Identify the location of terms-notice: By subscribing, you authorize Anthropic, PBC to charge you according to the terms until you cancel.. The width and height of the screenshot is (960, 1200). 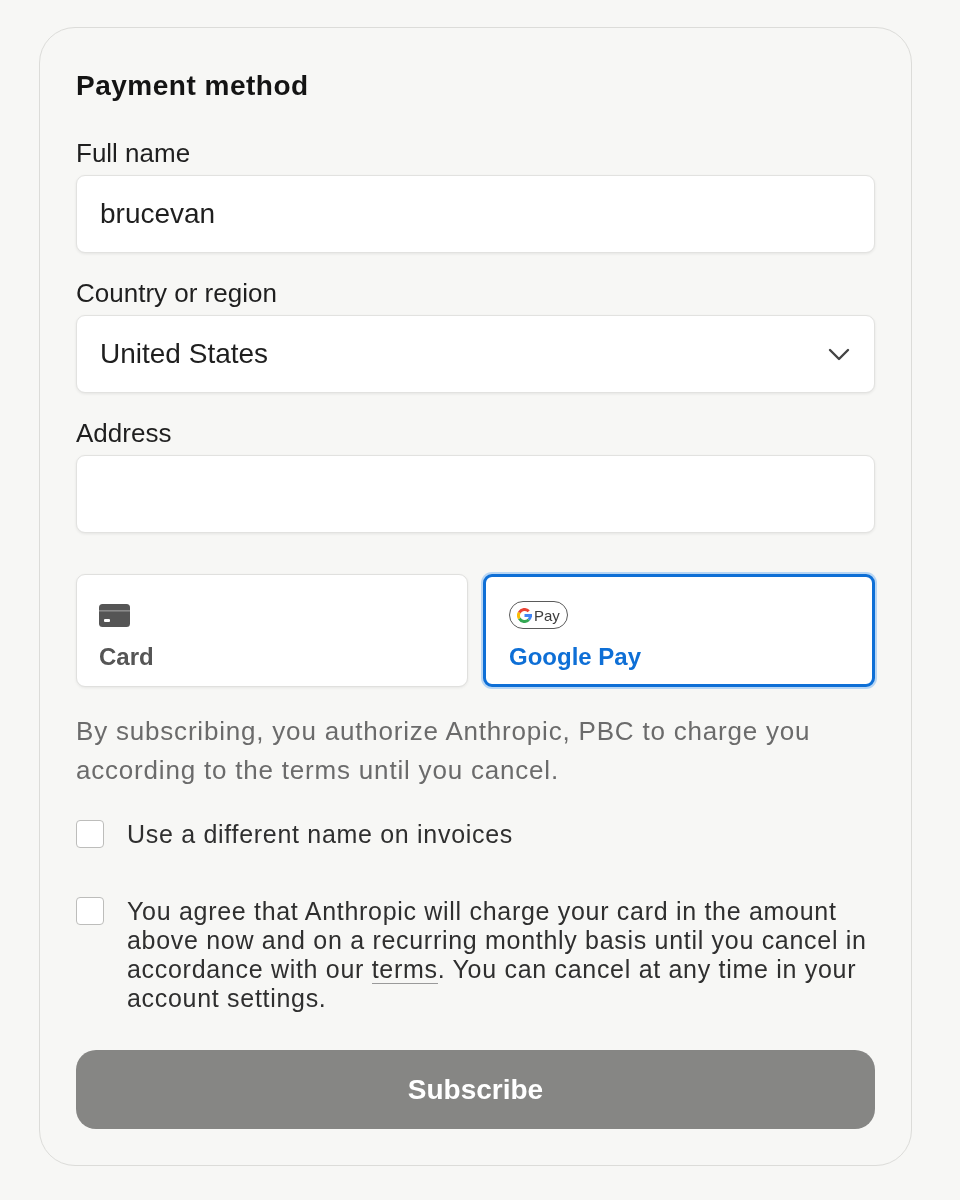
(444, 751).